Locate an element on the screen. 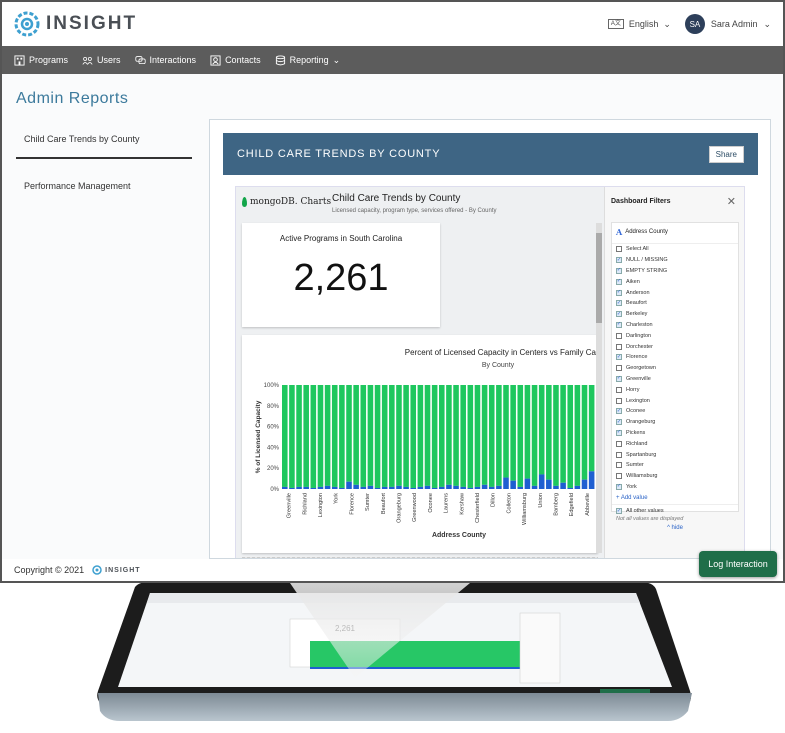 Image resolution: width=785 pixels, height=733 pixels. sidebar-item-child-care-trends: Child Care Trends by County is located at coordinates (104, 141).